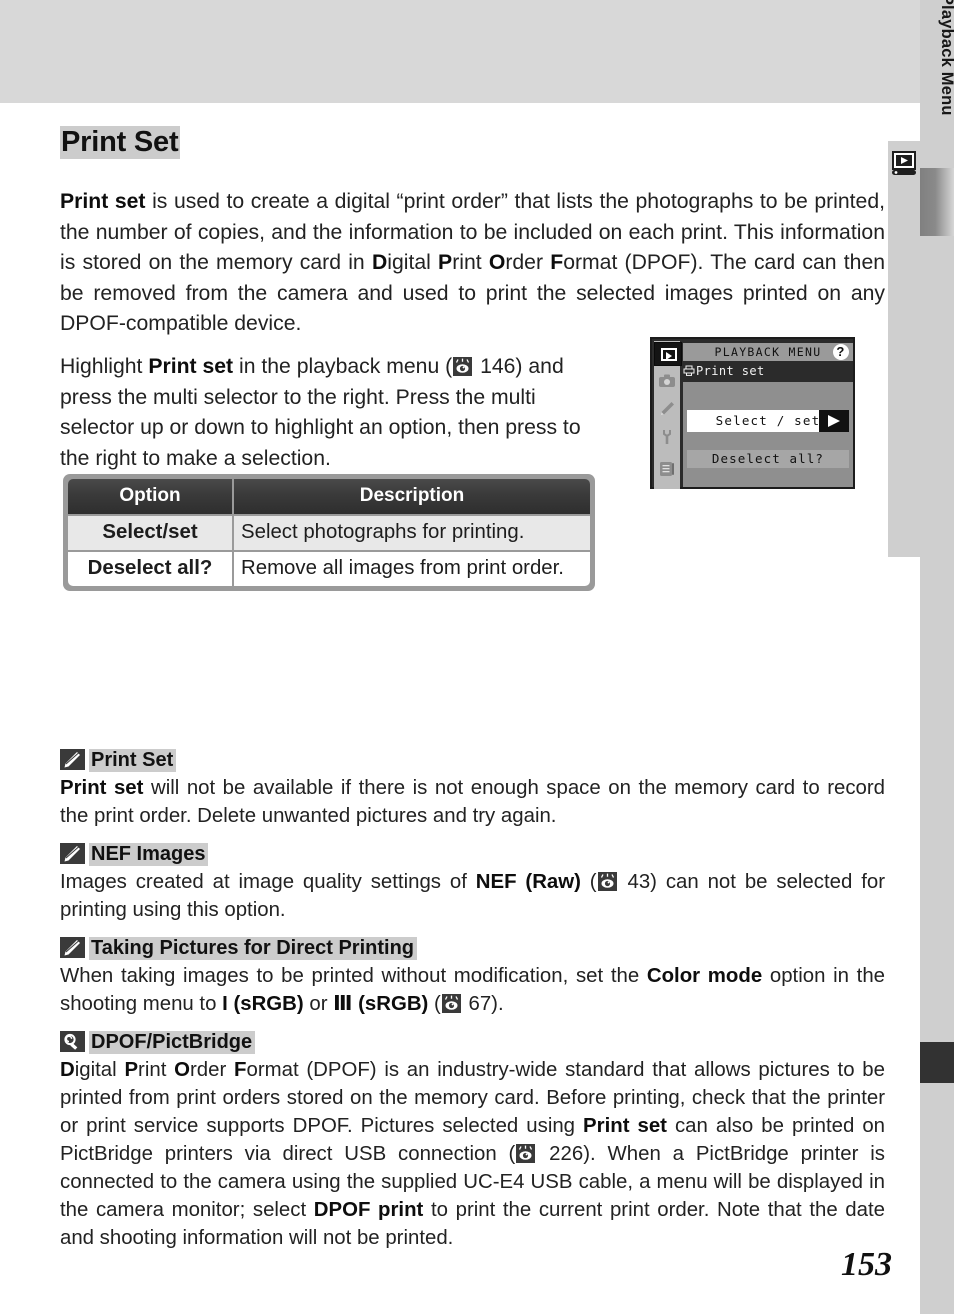  What do you see at coordinates (434, 1004) in the screenshot?
I see `note-body-4: (` at bounding box center [434, 1004].